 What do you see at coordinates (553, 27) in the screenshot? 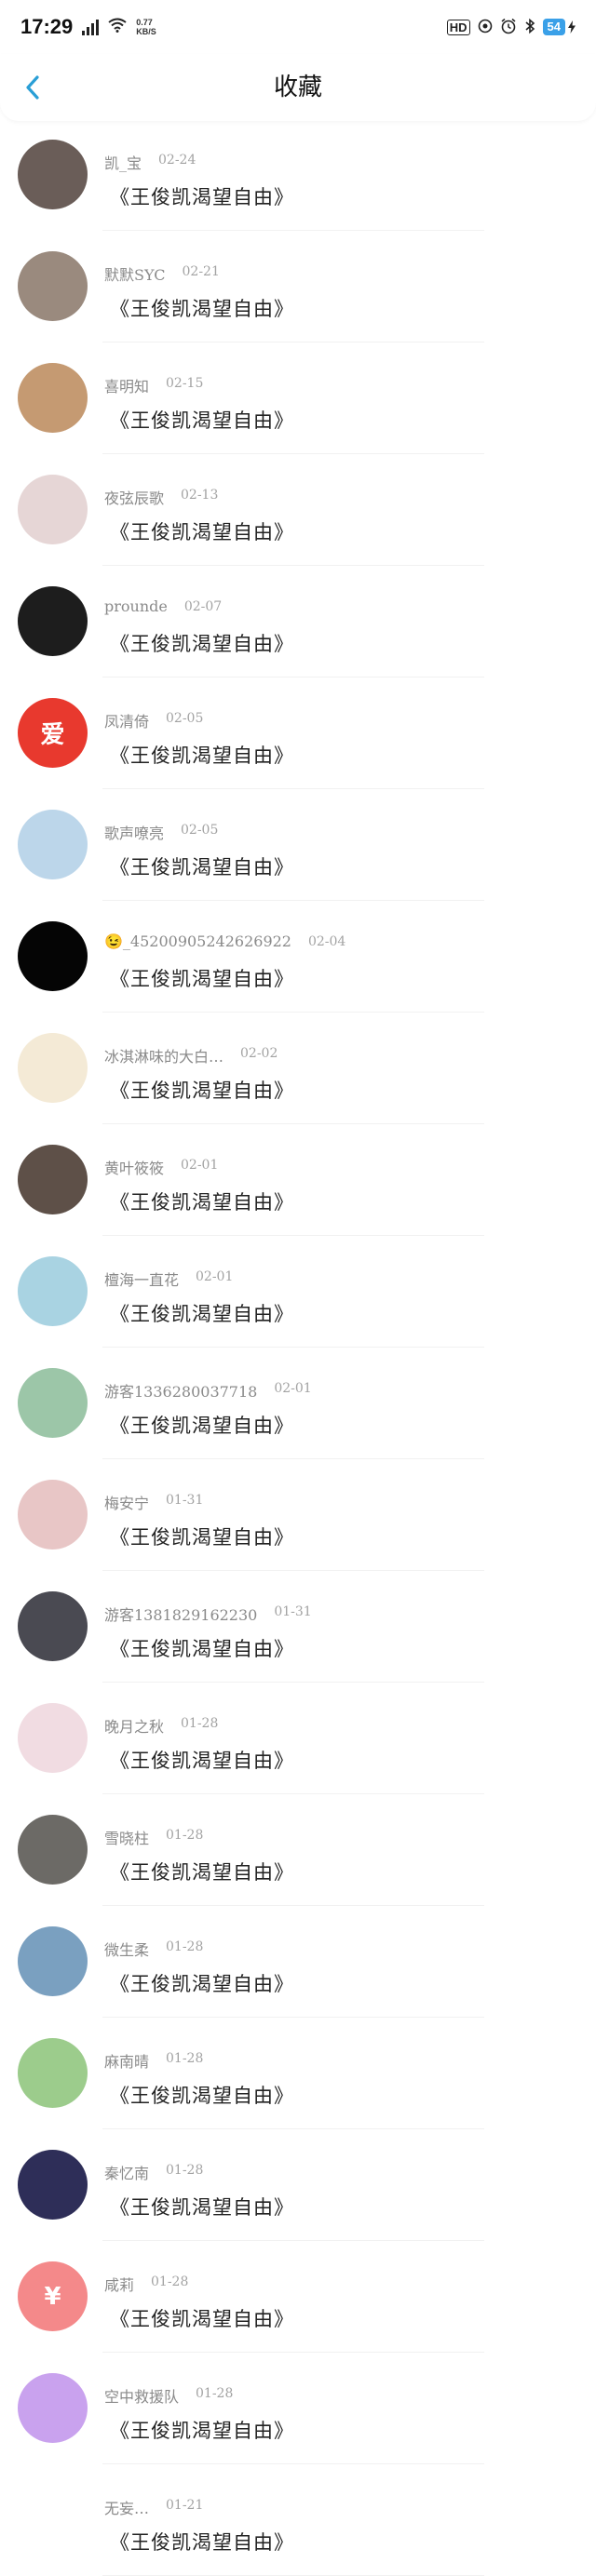
I see `battery-level: 54` at bounding box center [553, 27].